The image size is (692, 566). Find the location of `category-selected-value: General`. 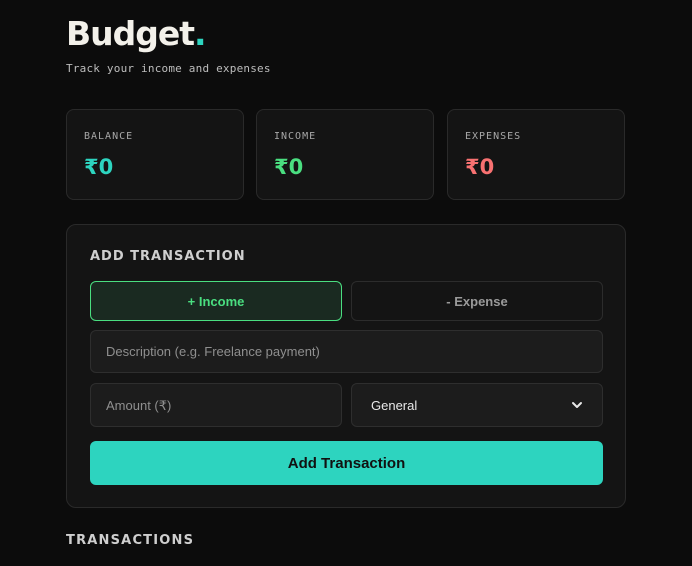

category-selected-value: General is located at coordinates (394, 405).